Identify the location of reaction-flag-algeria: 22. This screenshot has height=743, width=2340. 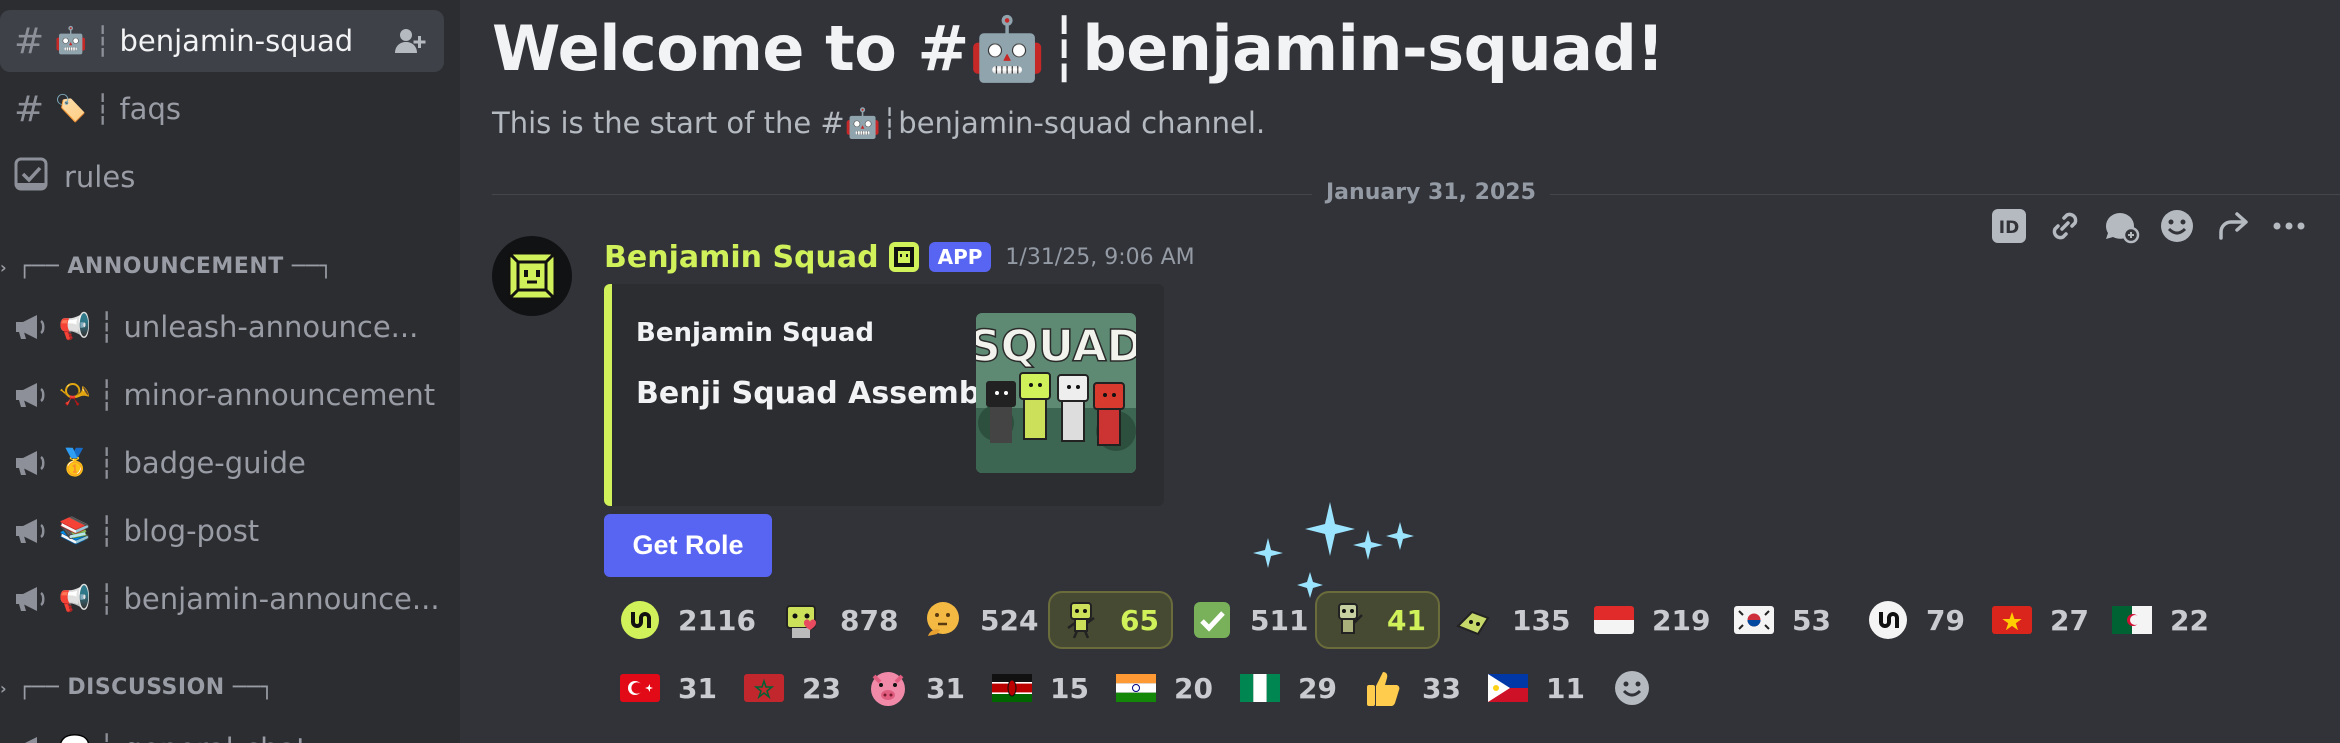
(2160, 620).